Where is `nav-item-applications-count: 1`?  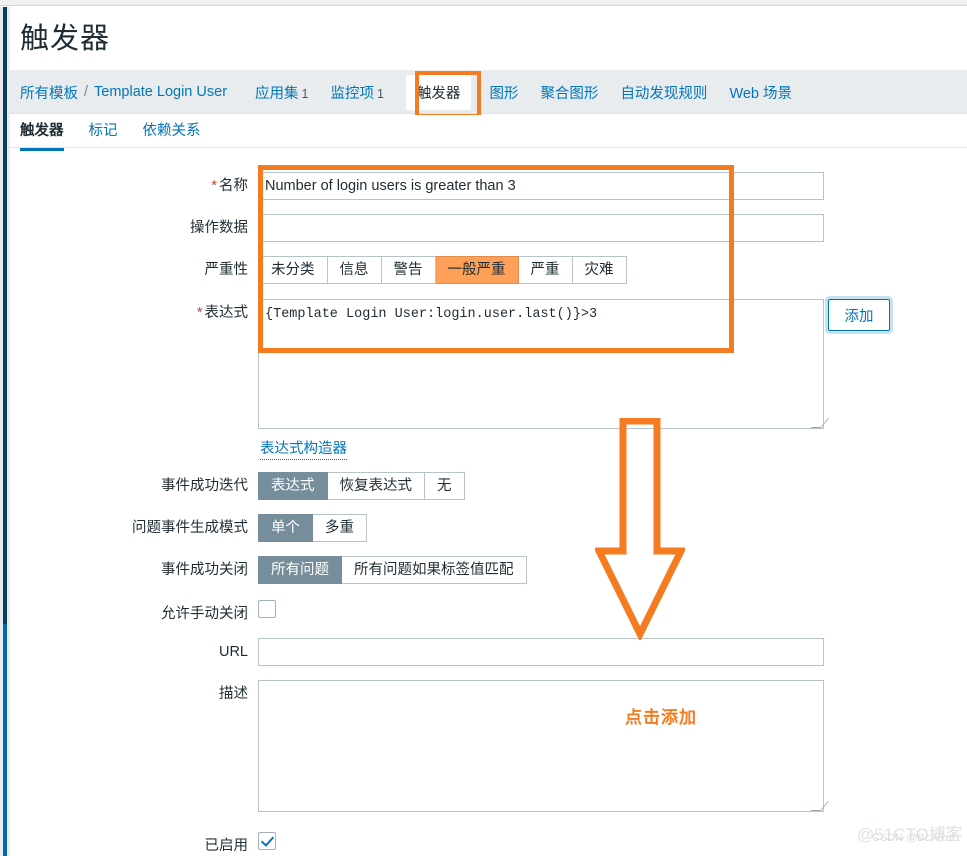
nav-item-applications-count: 1 is located at coordinates (305, 93).